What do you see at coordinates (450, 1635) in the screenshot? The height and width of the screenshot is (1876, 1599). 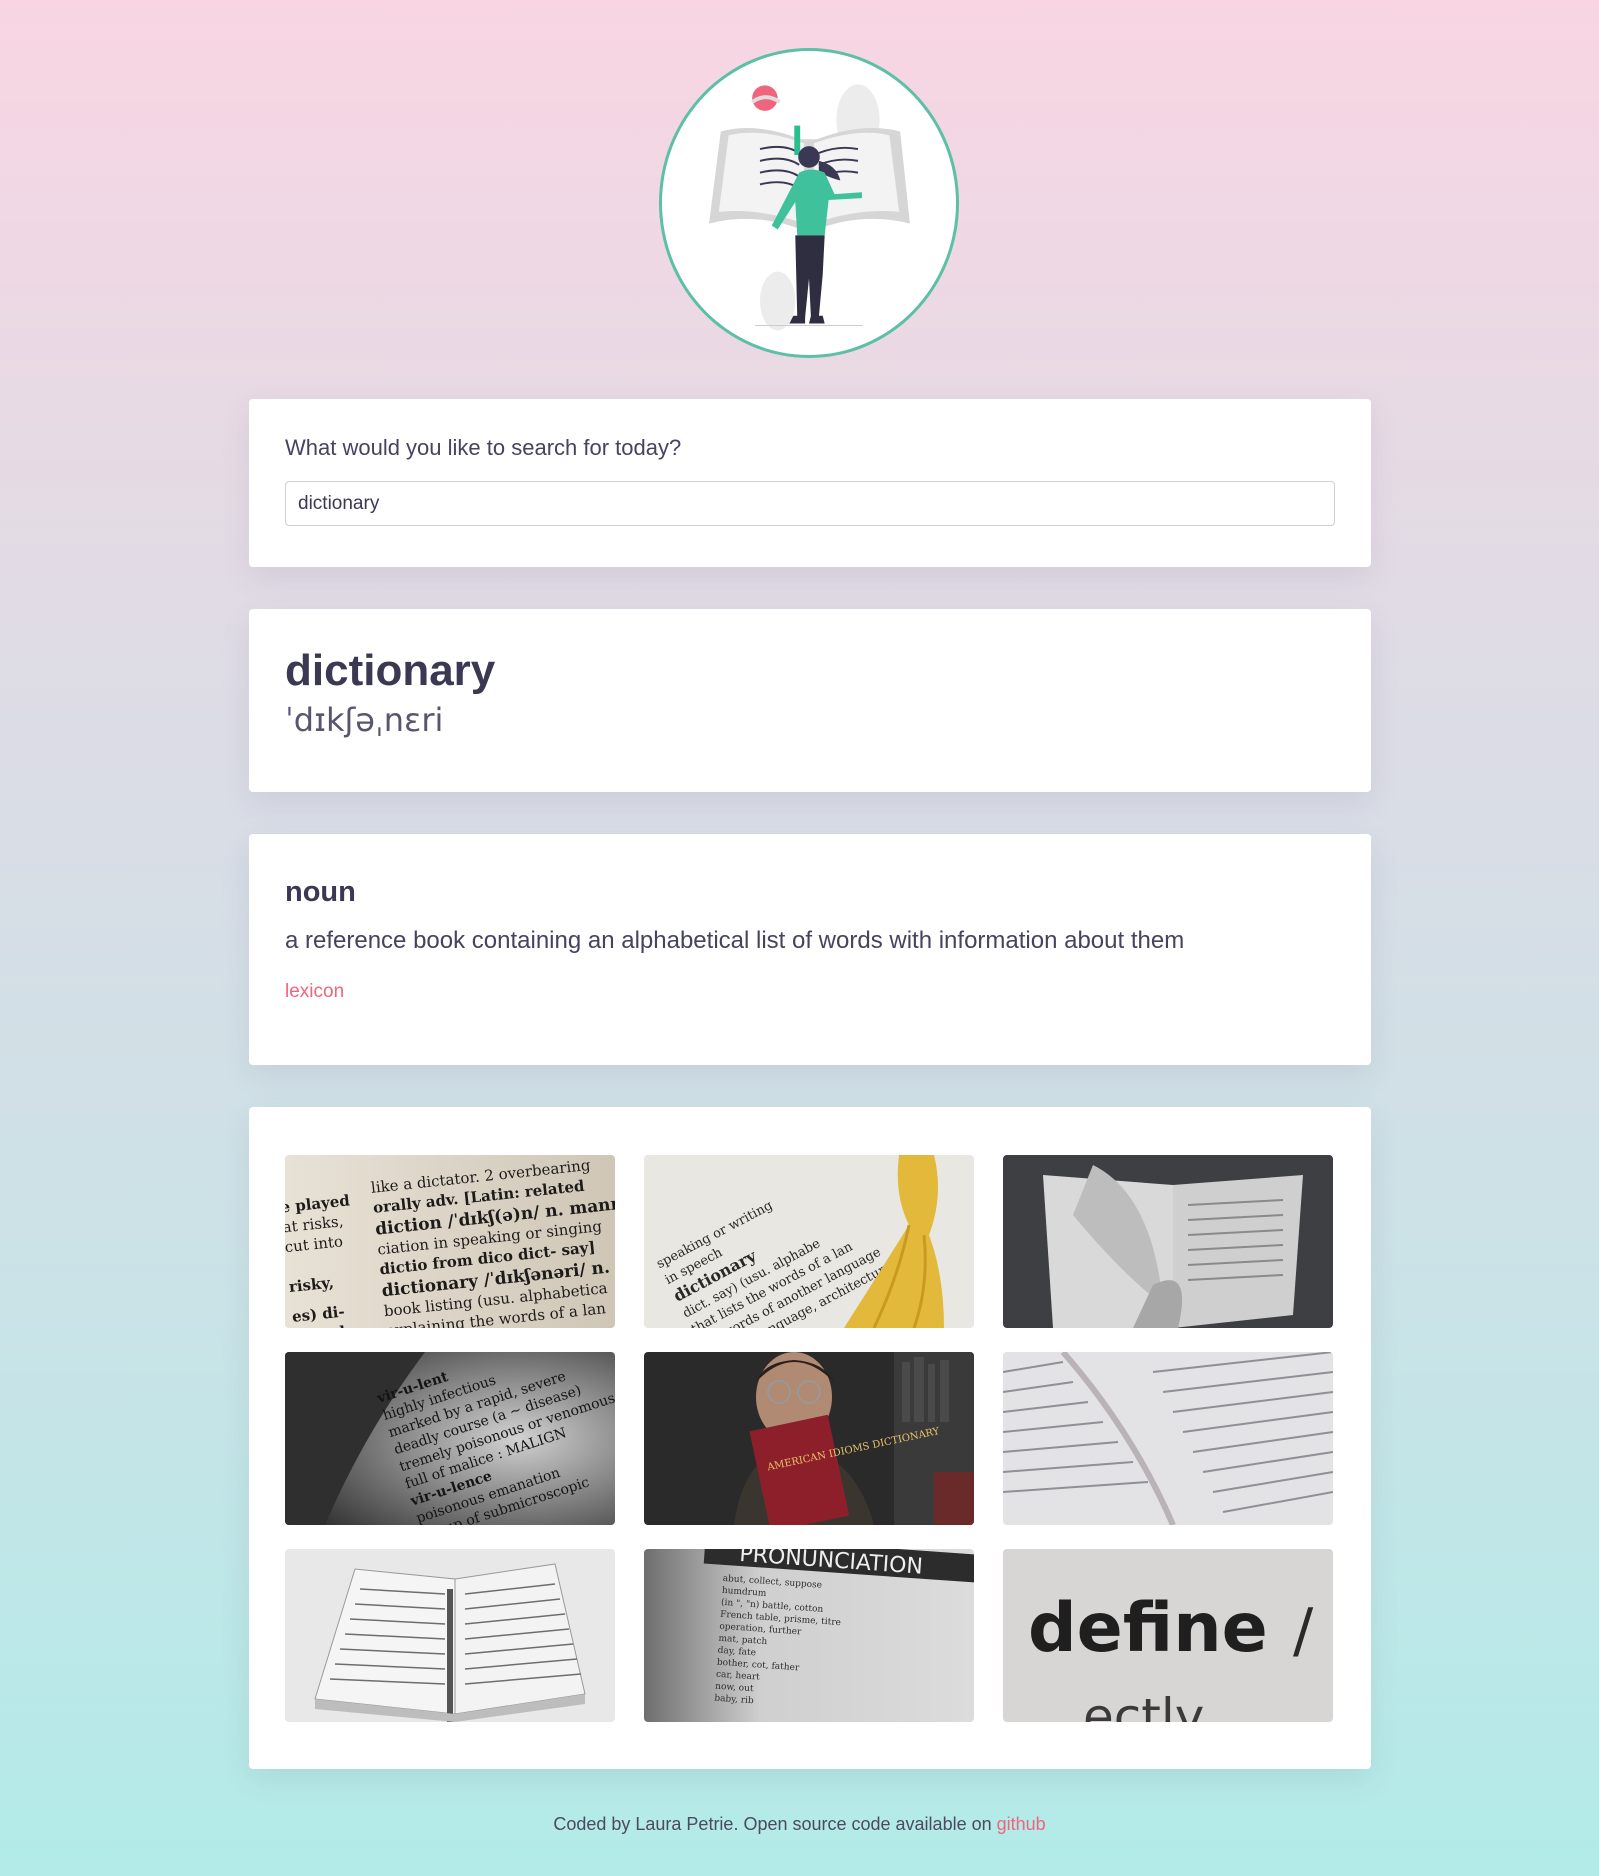 I see `photo-book-with-pen` at bounding box center [450, 1635].